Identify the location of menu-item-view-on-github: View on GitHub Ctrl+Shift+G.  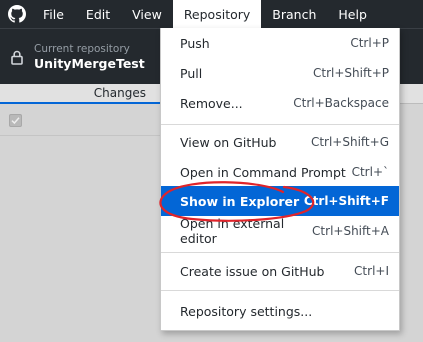
(280, 142).